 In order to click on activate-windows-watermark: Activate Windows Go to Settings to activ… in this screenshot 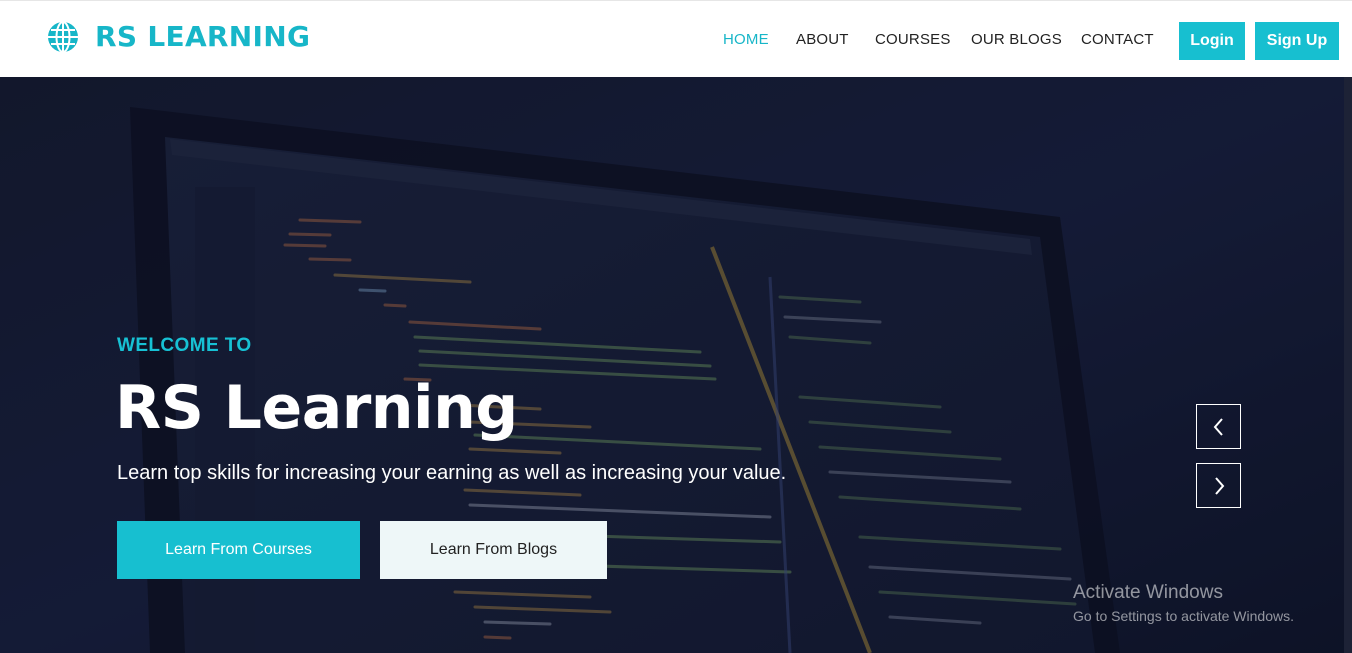, I will do `click(1183, 603)`.